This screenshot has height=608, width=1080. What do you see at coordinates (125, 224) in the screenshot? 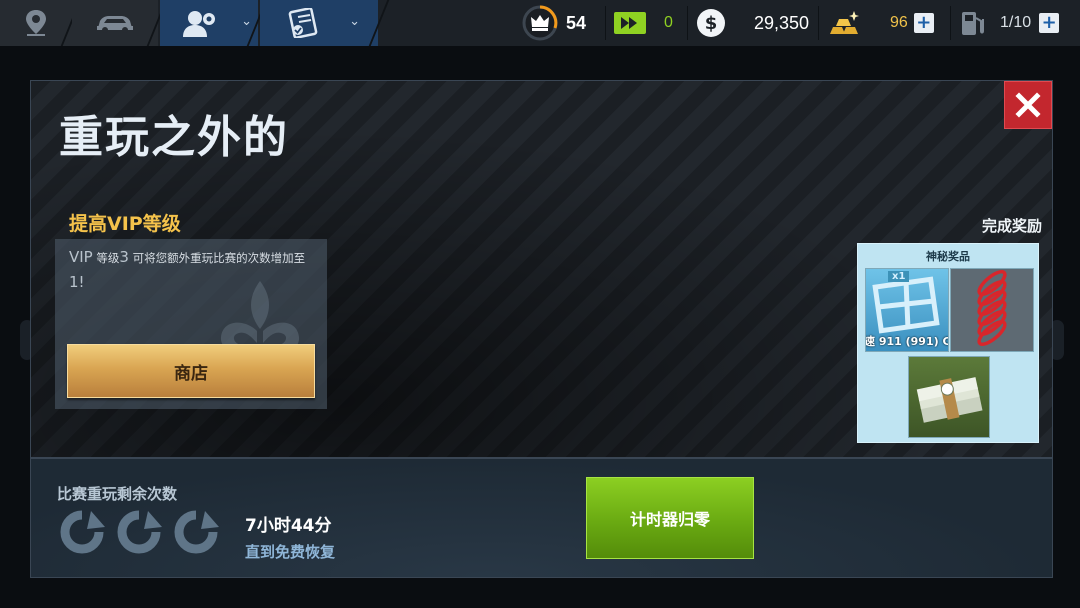
I see `vip-heading: 提高VIP等级` at bounding box center [125, 224].